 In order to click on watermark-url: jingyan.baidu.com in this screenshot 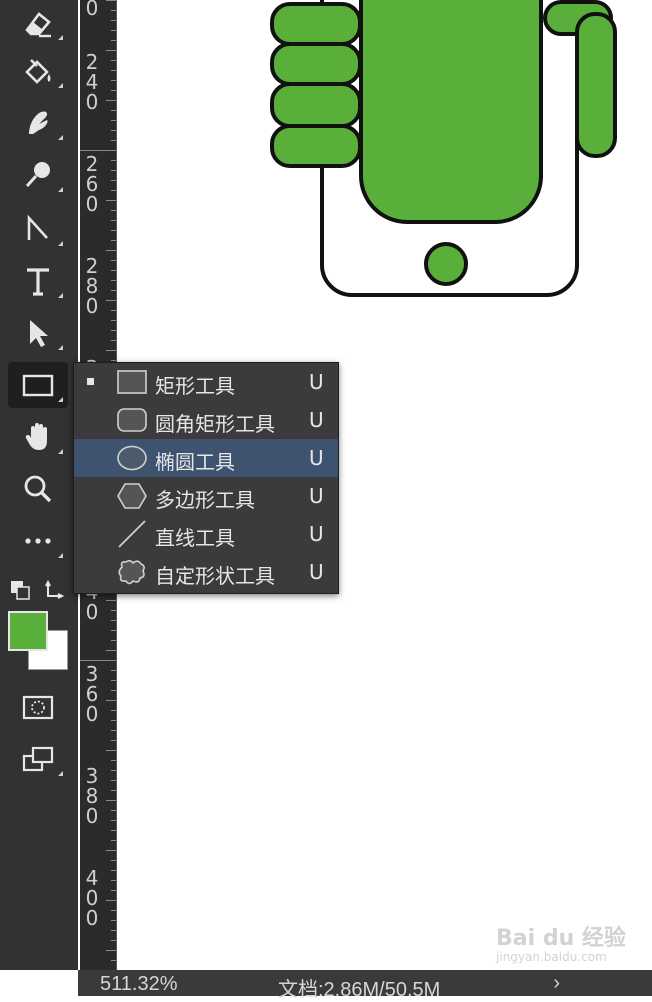, I will do `click(551, 957)`.